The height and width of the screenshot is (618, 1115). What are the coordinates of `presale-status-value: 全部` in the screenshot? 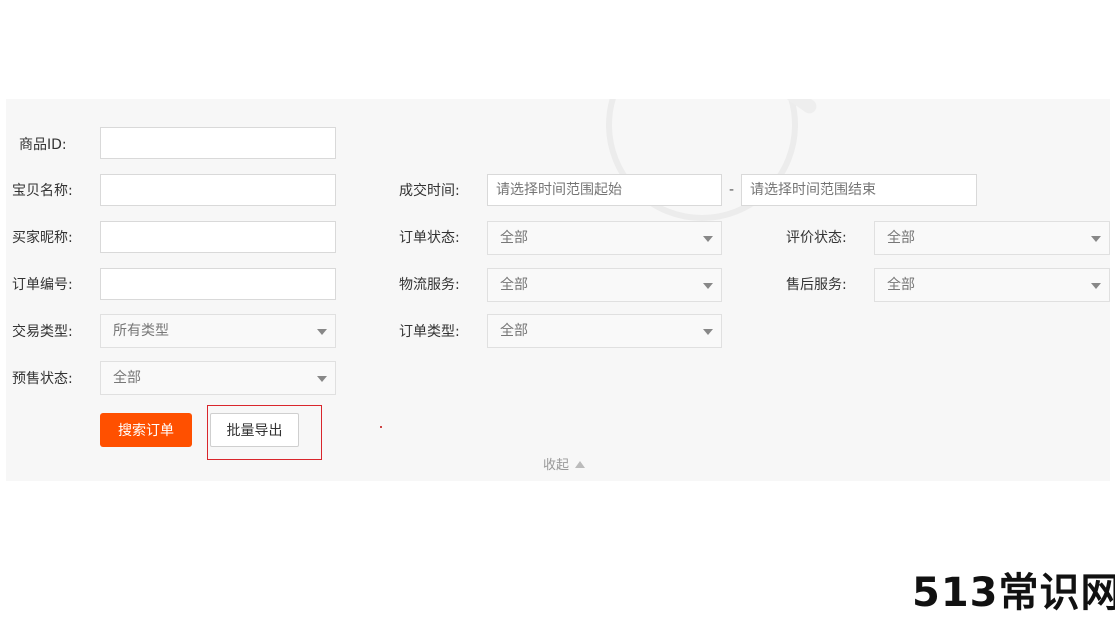 It's located at (127, 378).